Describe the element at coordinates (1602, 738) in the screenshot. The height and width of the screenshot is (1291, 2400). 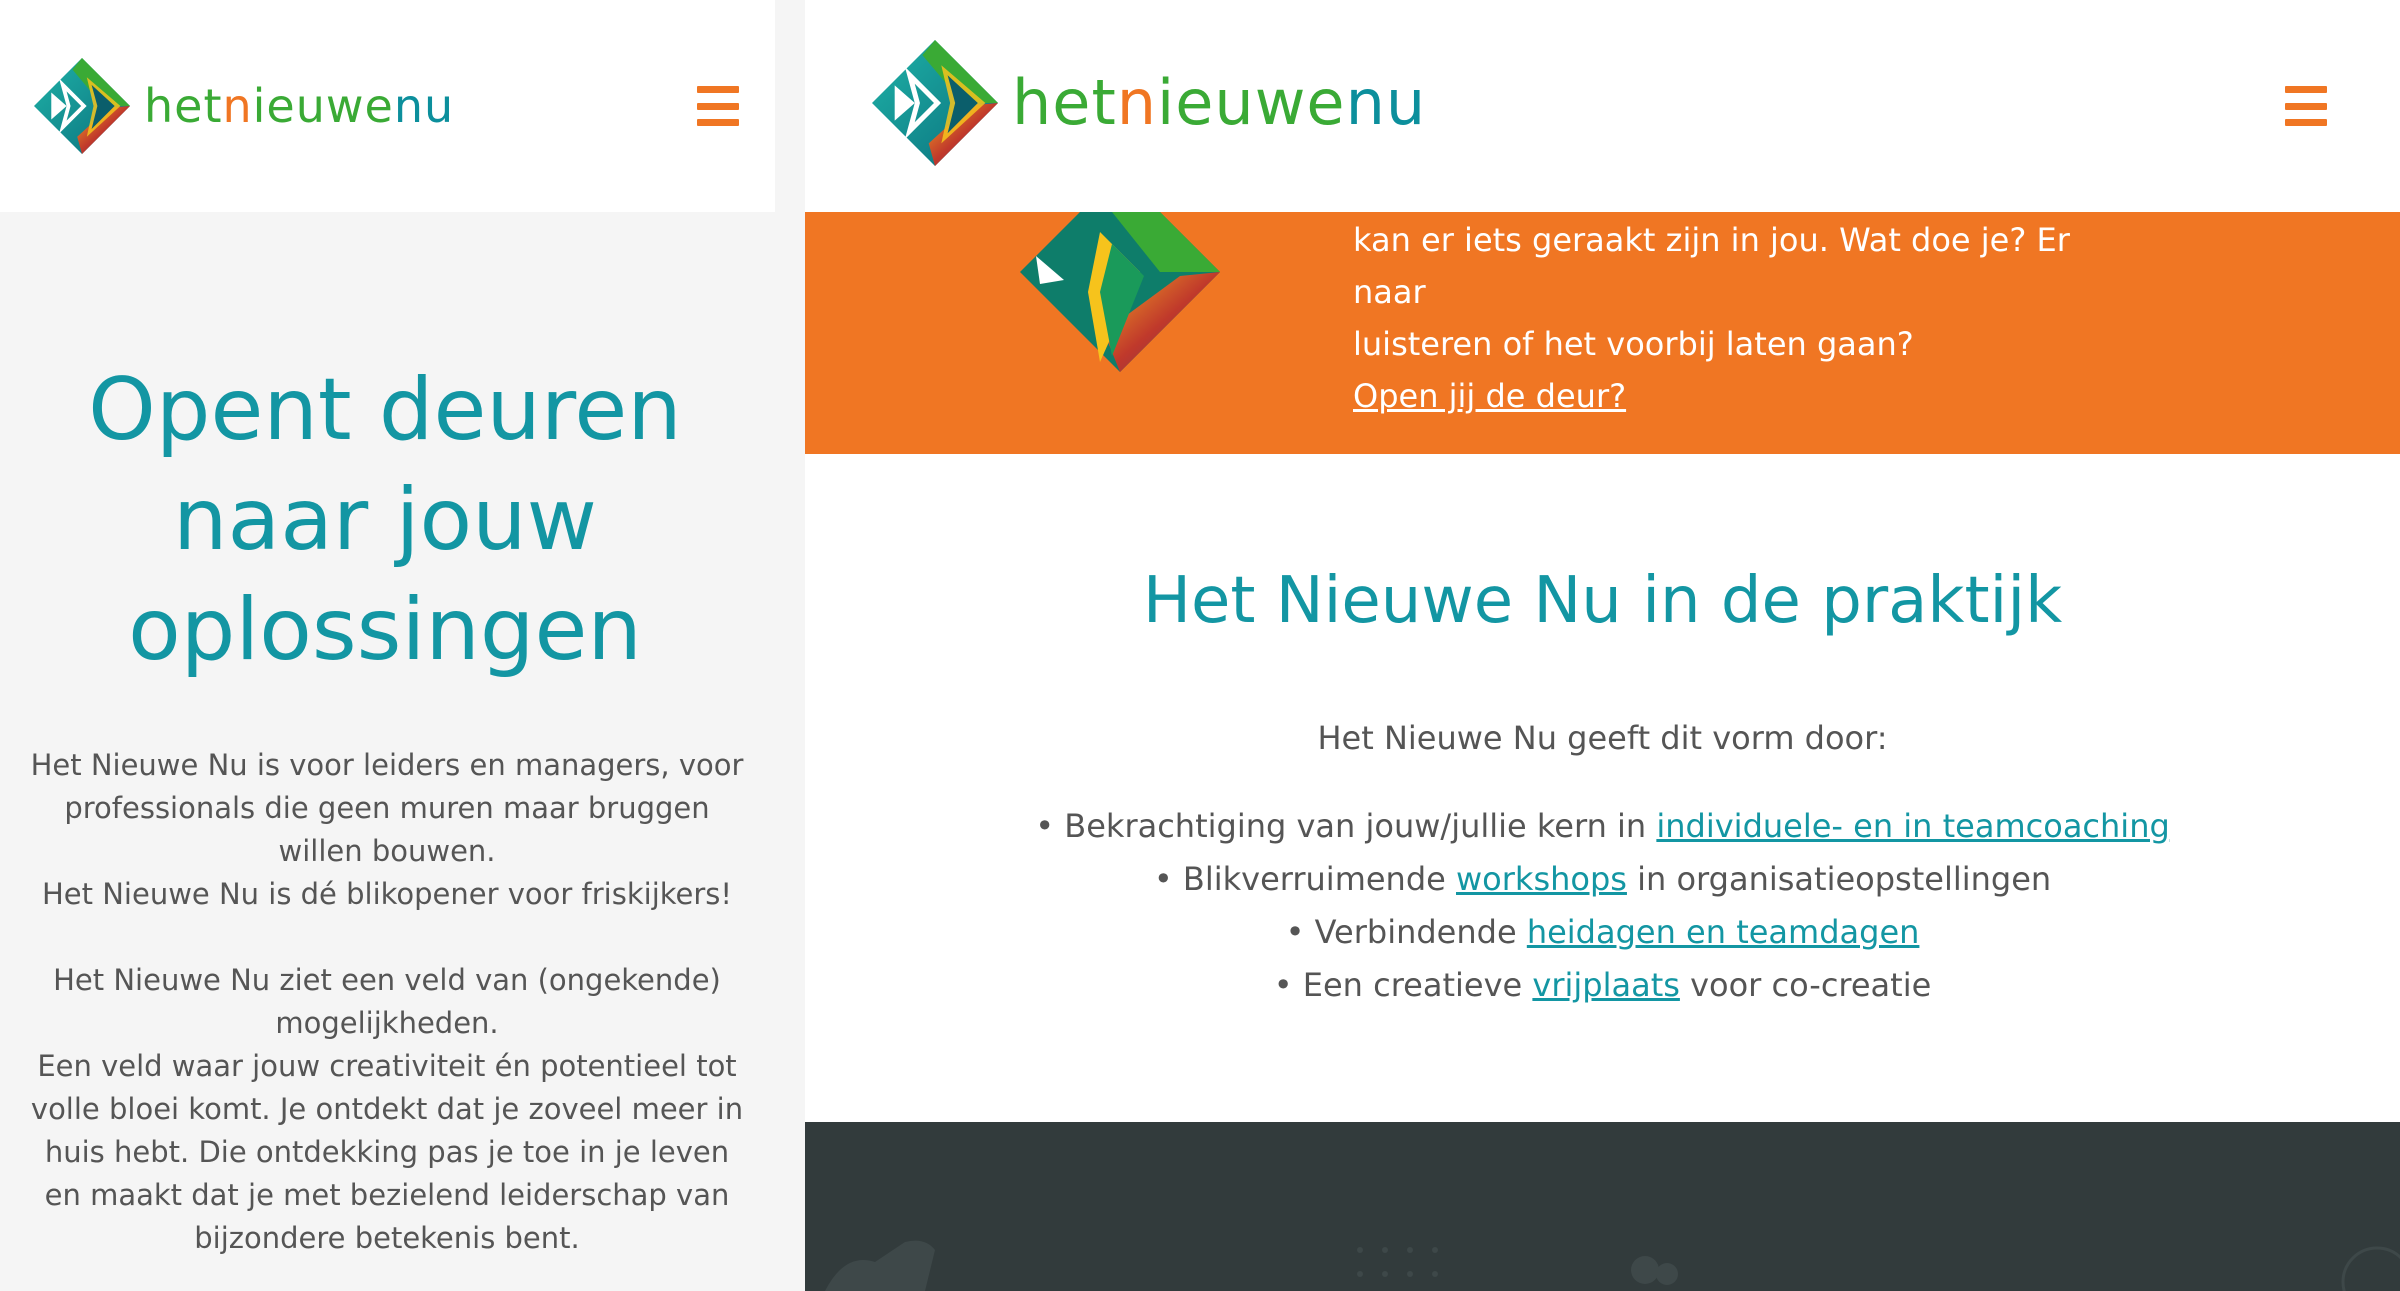
I see `section-intro: Het Nieuwe Nu geeft dit vorm door:` at that location.